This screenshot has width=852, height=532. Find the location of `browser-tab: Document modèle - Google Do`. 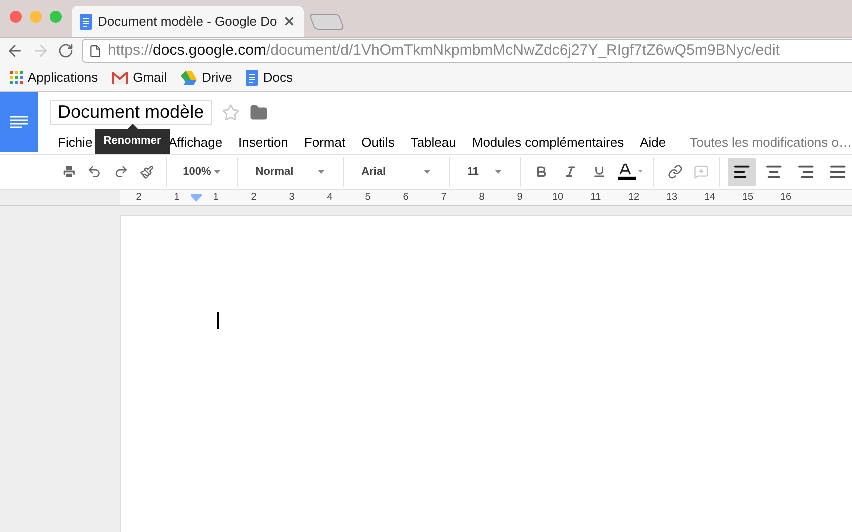

browser-tab: Document modèle - Google Do is located at coordinates (188, 21).